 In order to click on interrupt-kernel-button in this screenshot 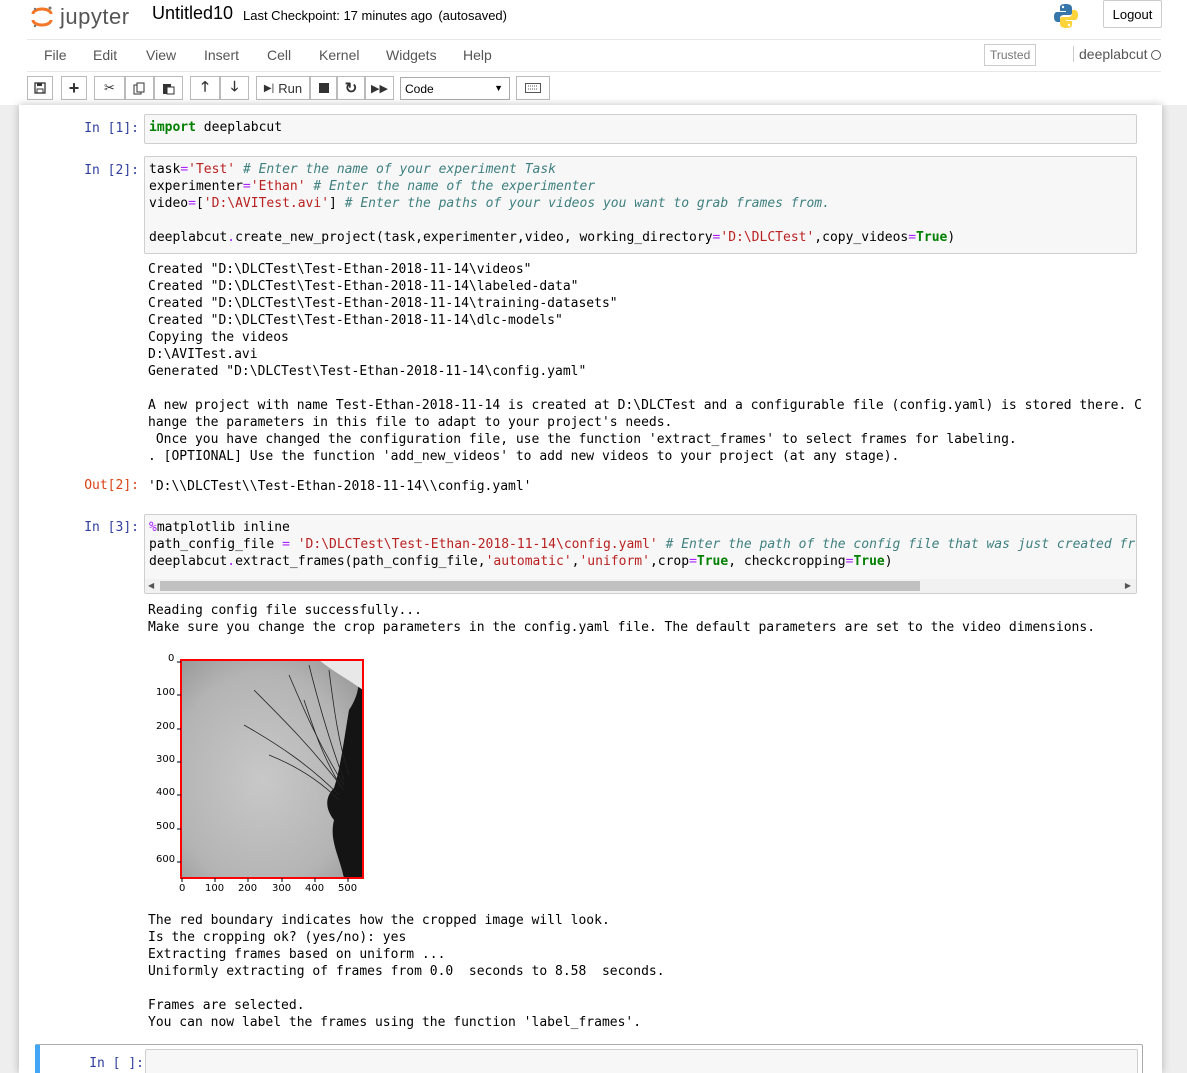, I will do `click(323, 88)`.